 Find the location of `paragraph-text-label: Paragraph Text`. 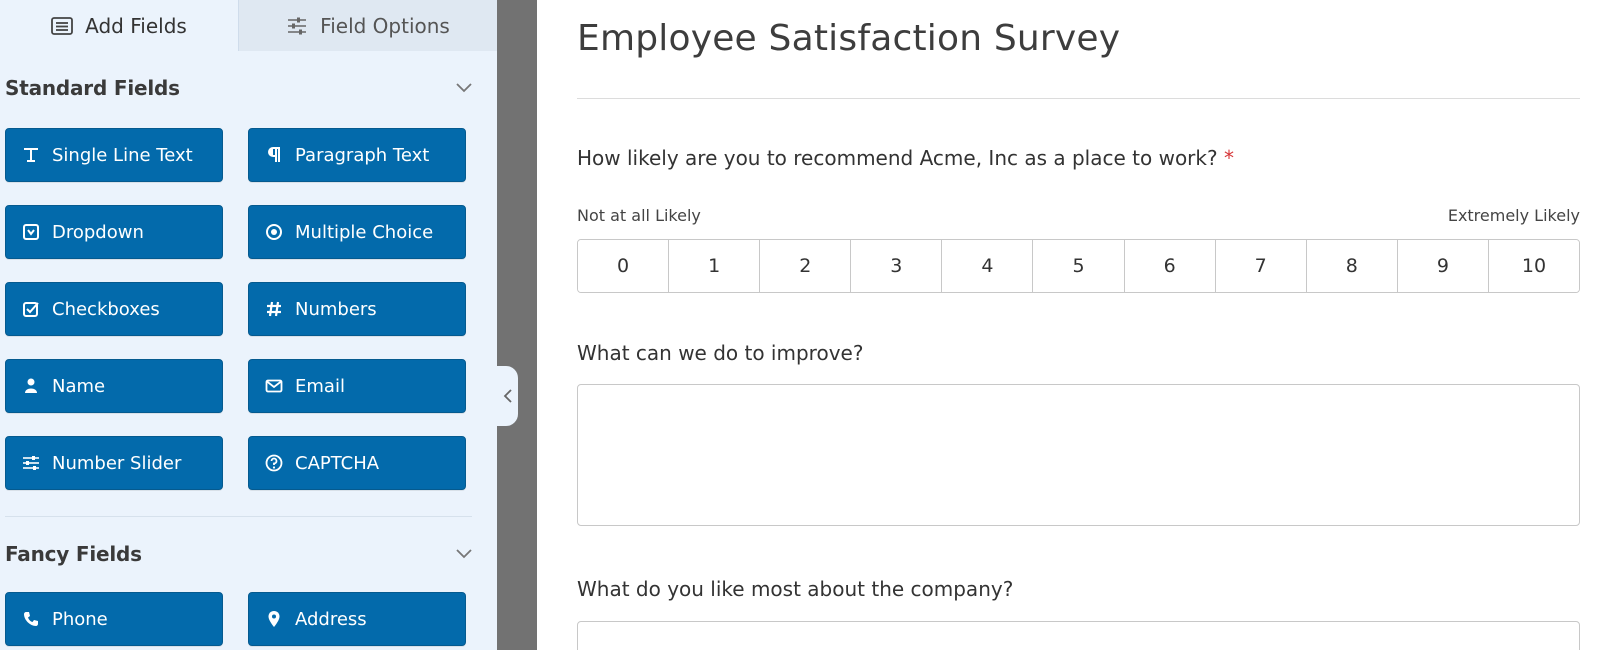

paragraph-text-label: Paragraph Text is located at coordinates (362, 155).